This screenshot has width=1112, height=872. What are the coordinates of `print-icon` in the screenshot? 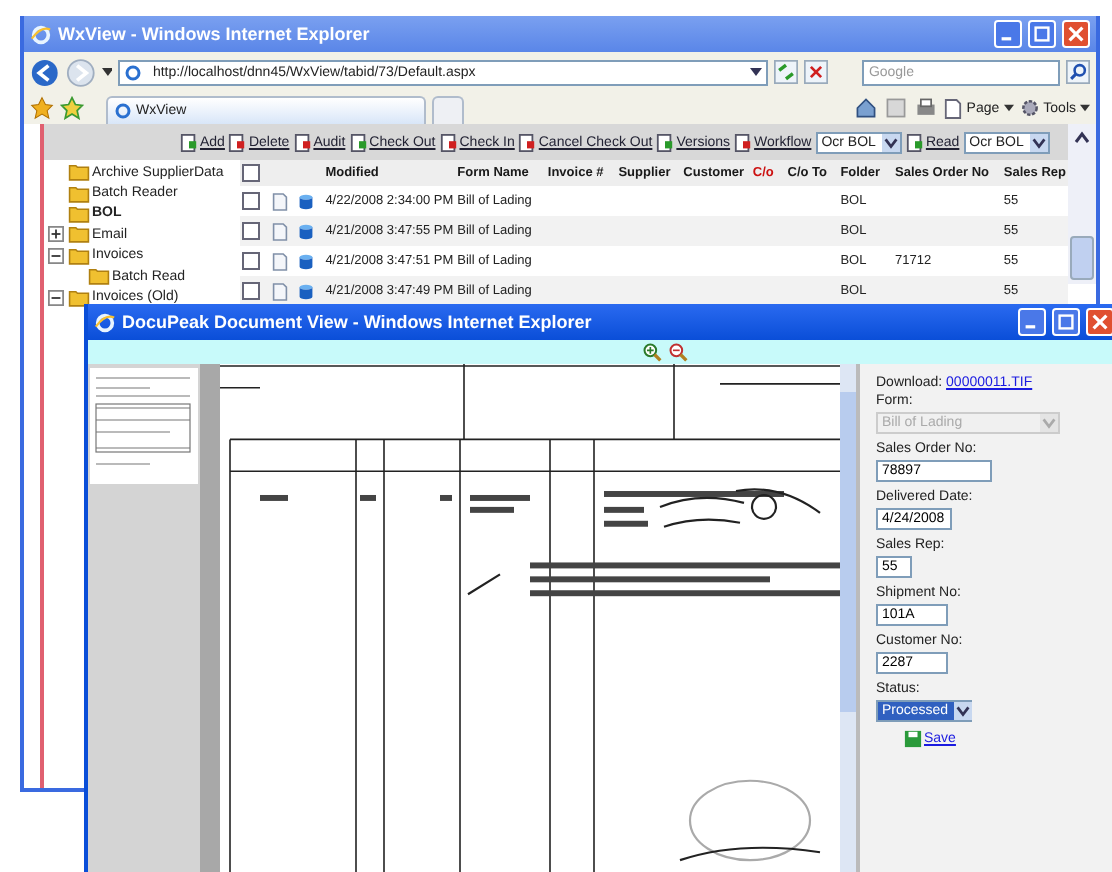 It's located at (926, 108).